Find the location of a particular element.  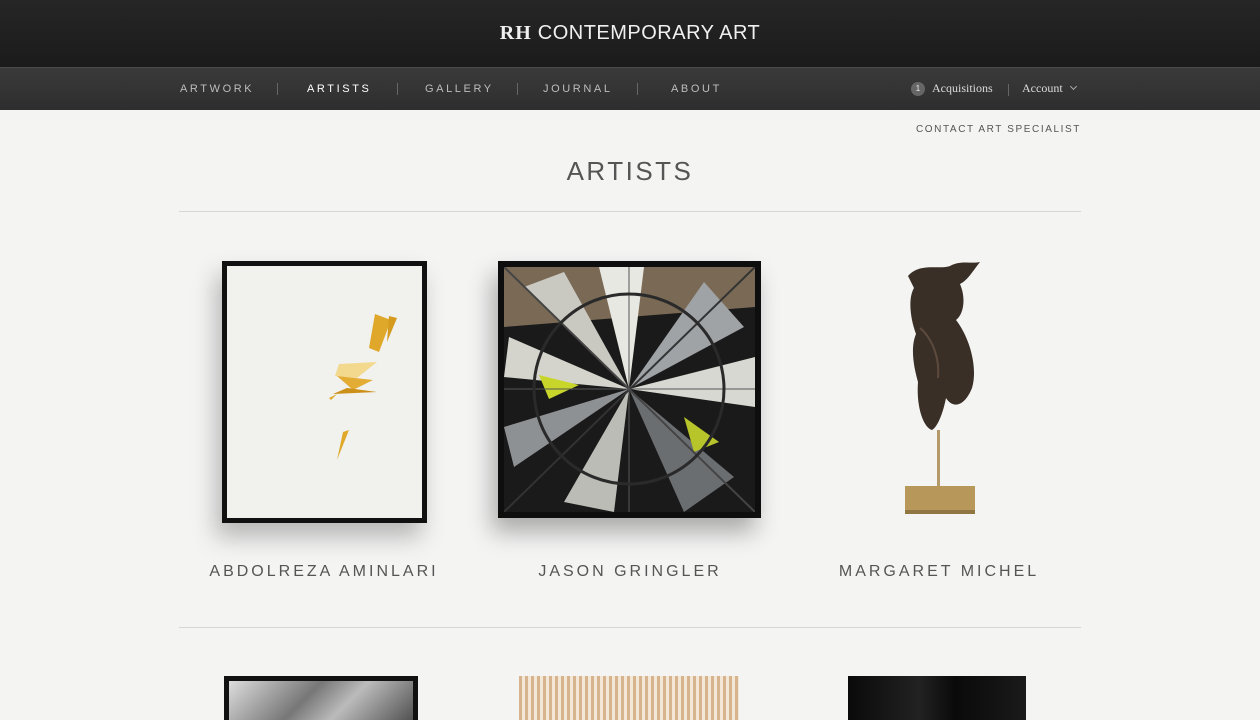

title-divider is located at coordinates (630, 211).